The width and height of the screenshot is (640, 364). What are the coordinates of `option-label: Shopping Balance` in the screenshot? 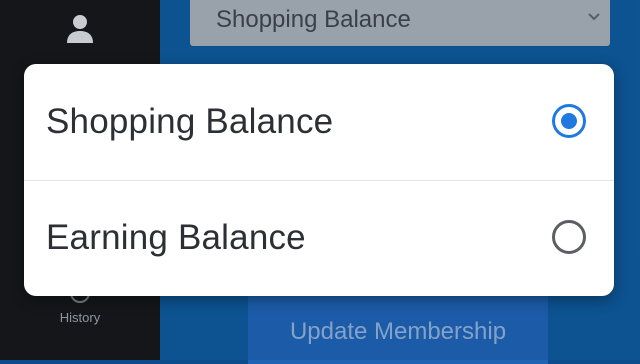 It's located at (190, 121).